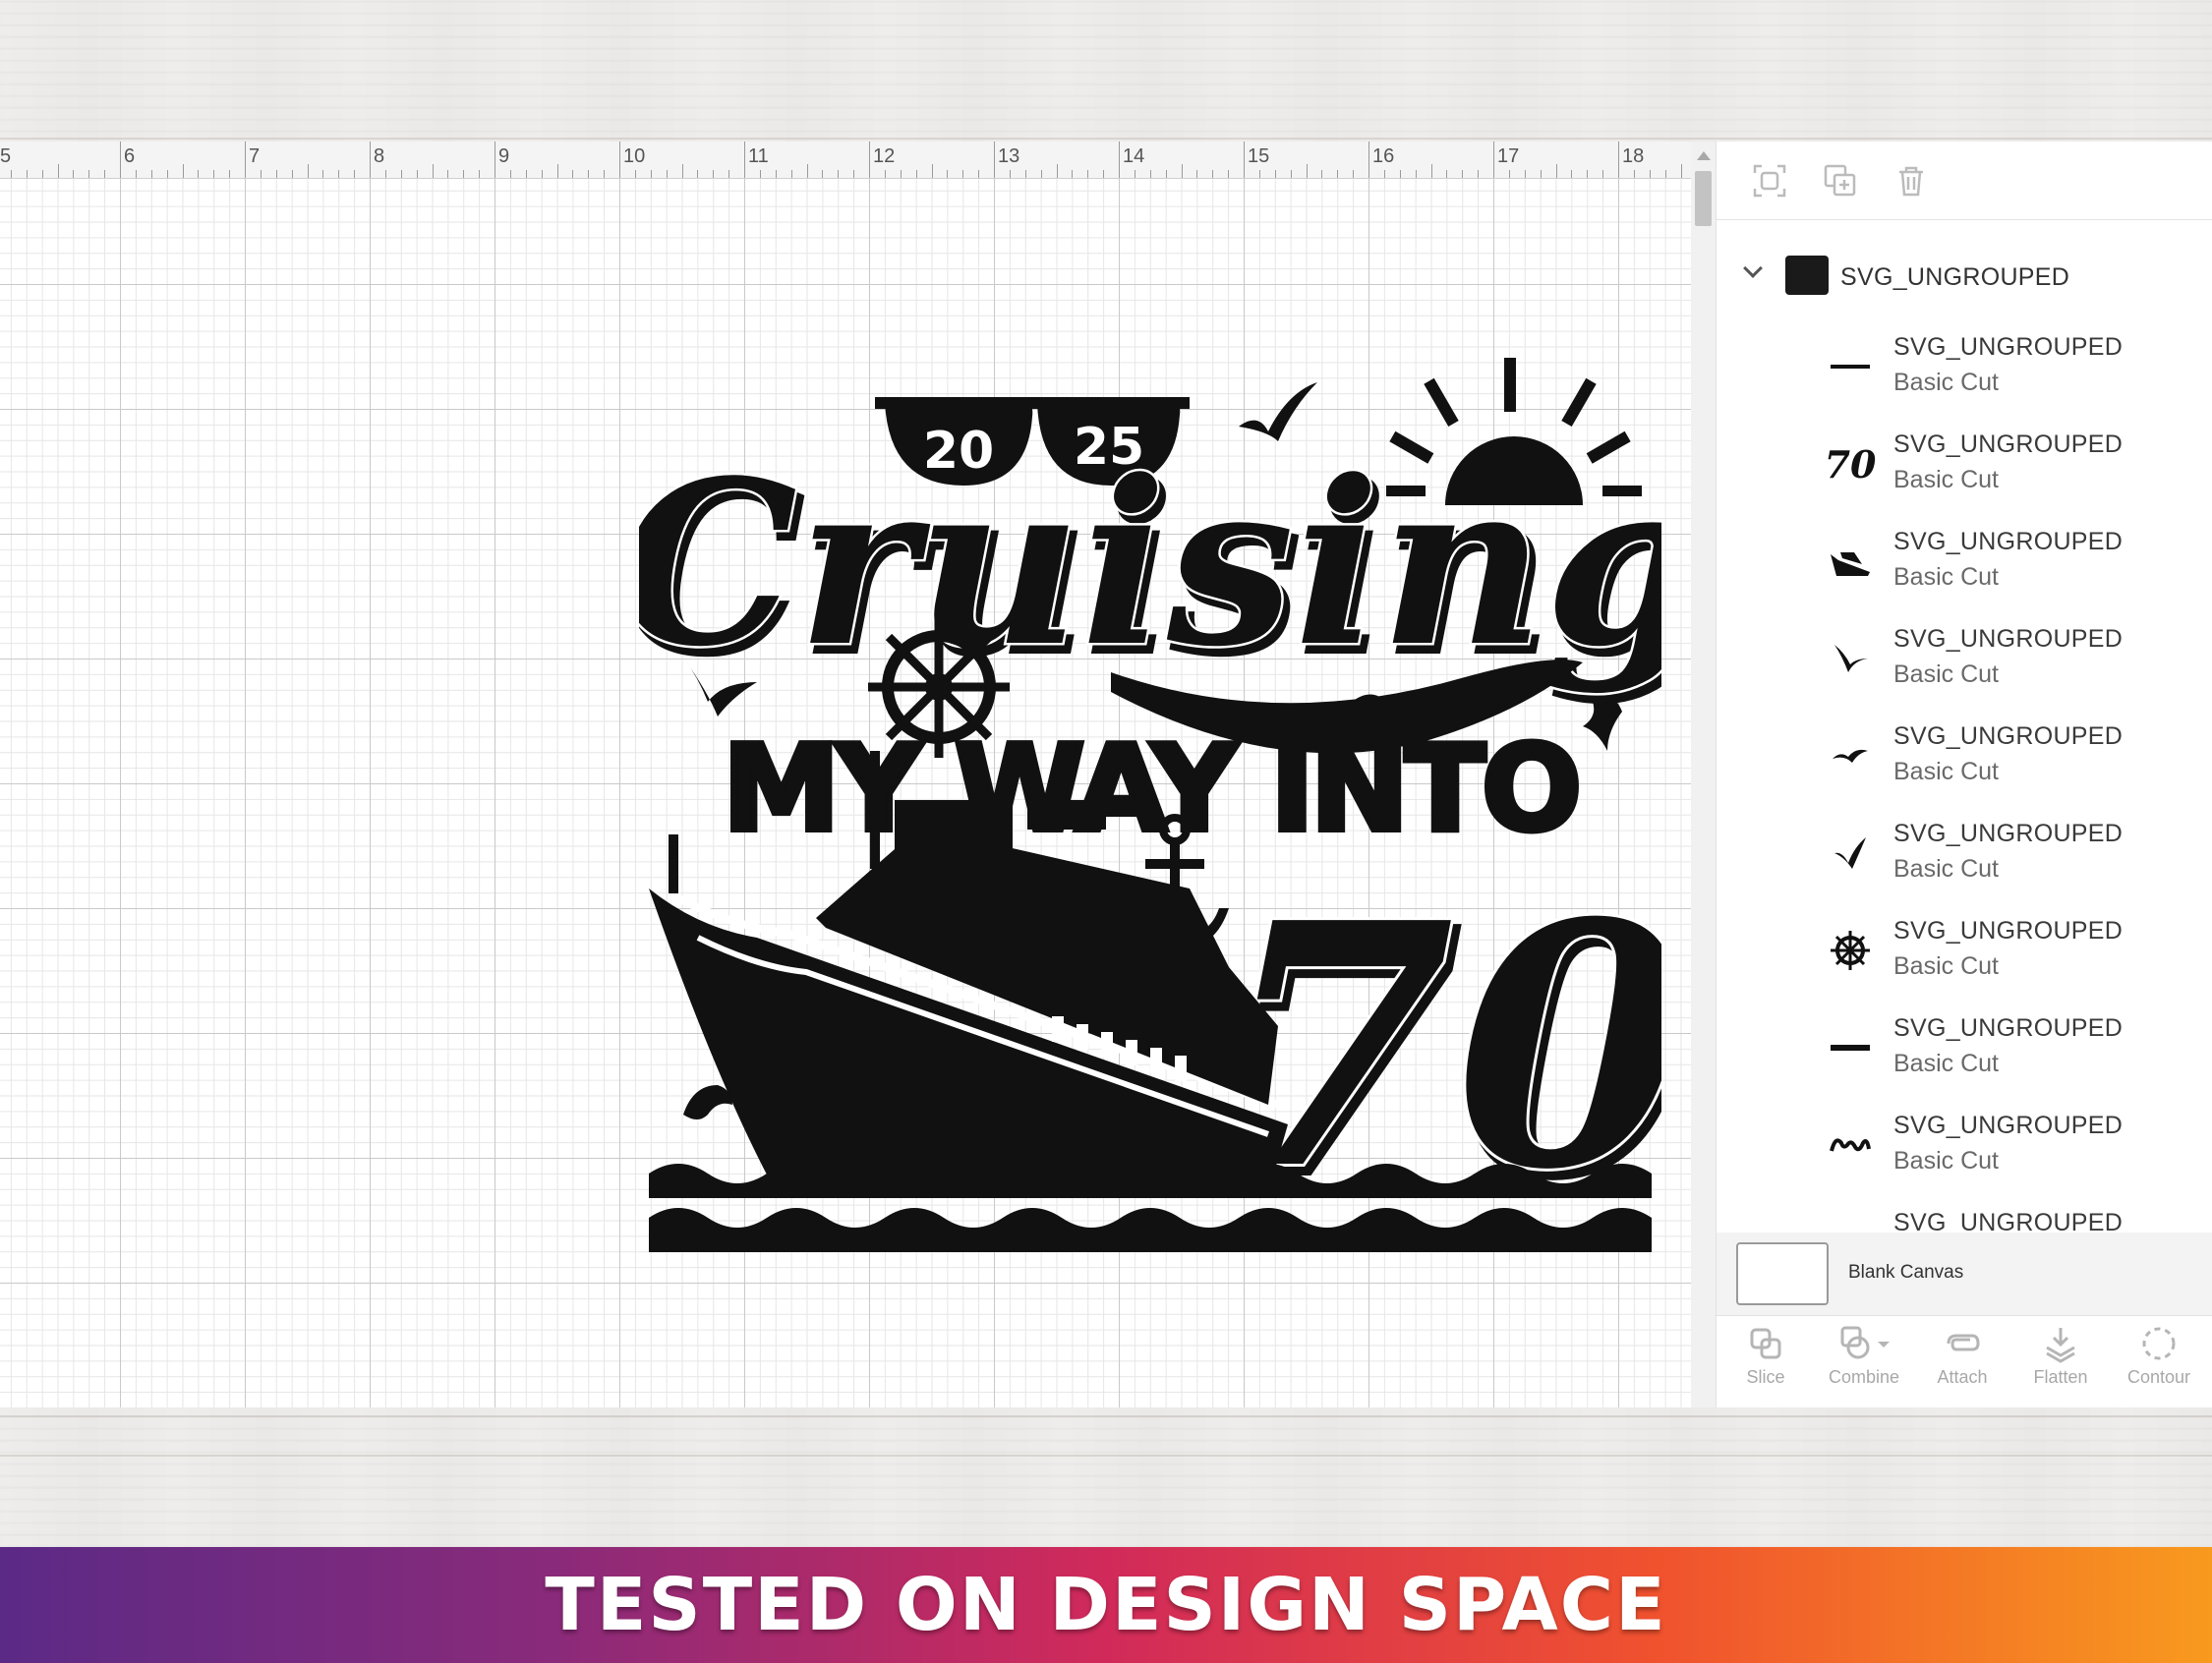  Describe the element at coordinates (2159, 1363) in the screenshot. I see `contour-button: Contour` at that location.